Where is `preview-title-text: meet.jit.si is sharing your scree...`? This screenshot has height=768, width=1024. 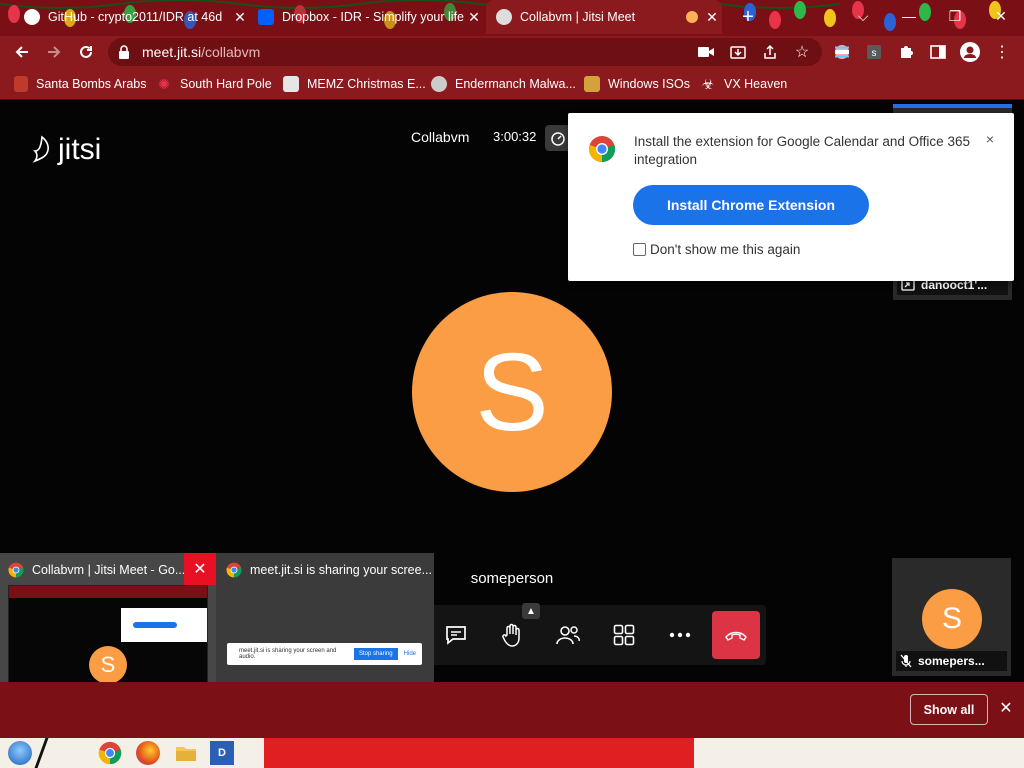 preview-title-text: meet.jit.si is sharing your scree... is located at coordinates (341, 570).